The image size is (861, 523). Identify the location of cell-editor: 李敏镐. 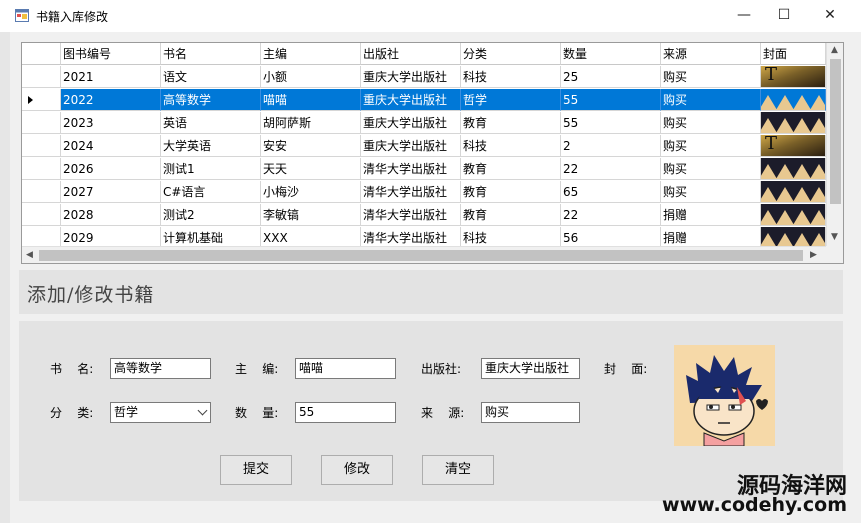
(311, 215).